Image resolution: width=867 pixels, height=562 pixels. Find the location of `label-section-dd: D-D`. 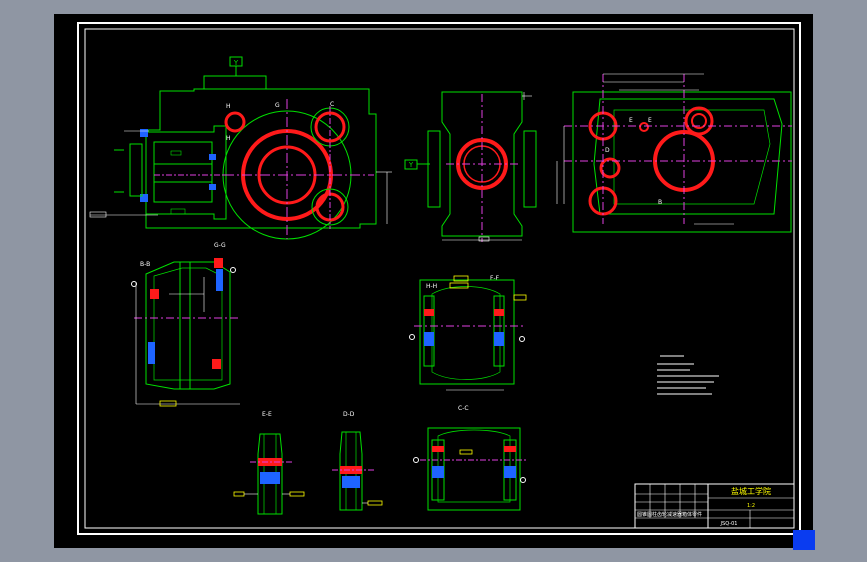

label-section-dd: D-D is located at coordinates (349, 414).